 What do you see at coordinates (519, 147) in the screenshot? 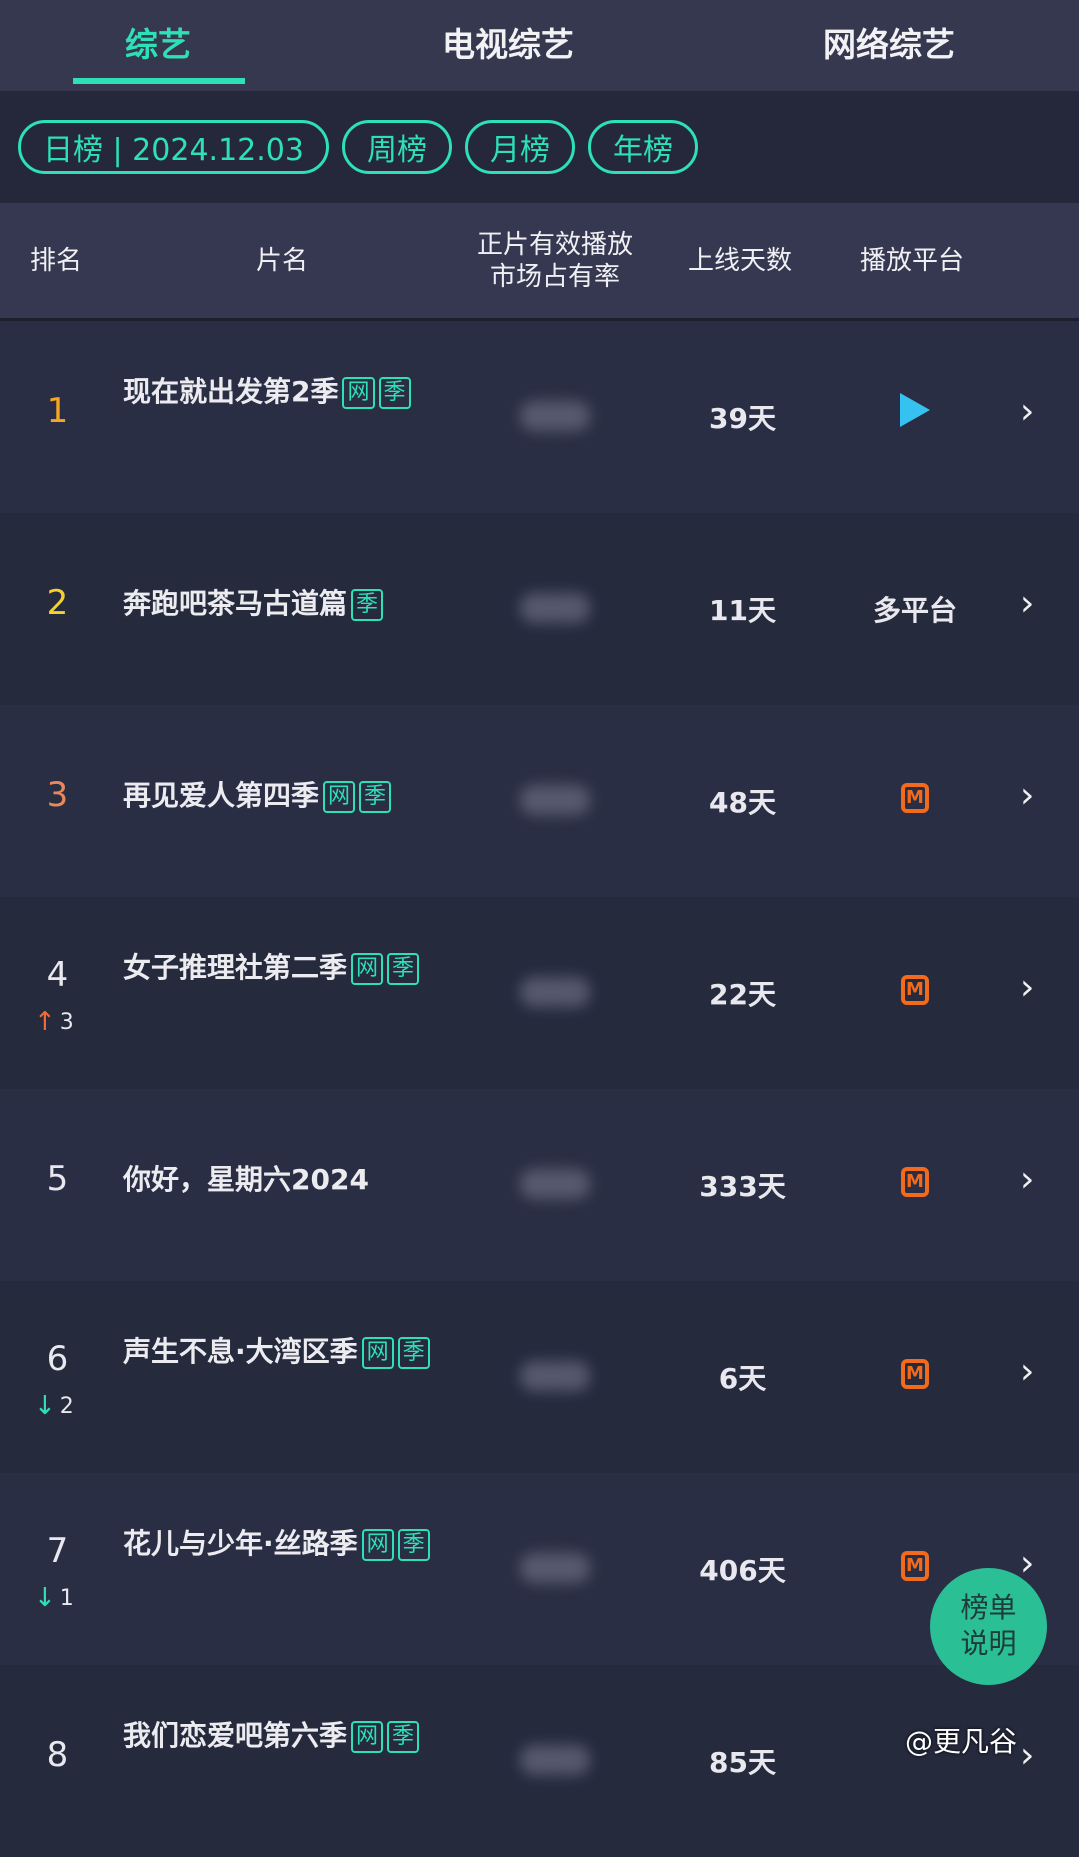
I see `filter-monthly: 月榜` at bounding box center [519, 147].